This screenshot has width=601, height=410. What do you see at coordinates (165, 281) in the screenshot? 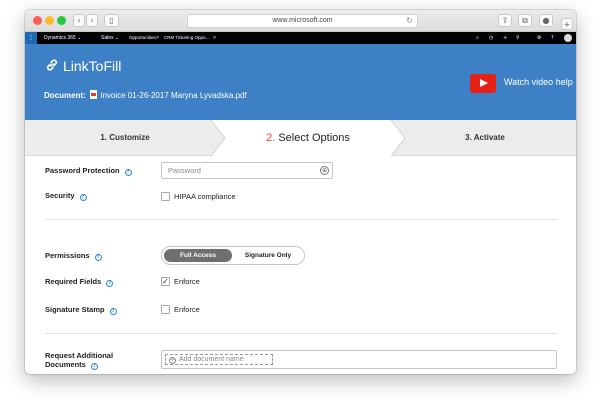
I see `required-fields-checkbox: ✓` at bounding box center [165, 281].